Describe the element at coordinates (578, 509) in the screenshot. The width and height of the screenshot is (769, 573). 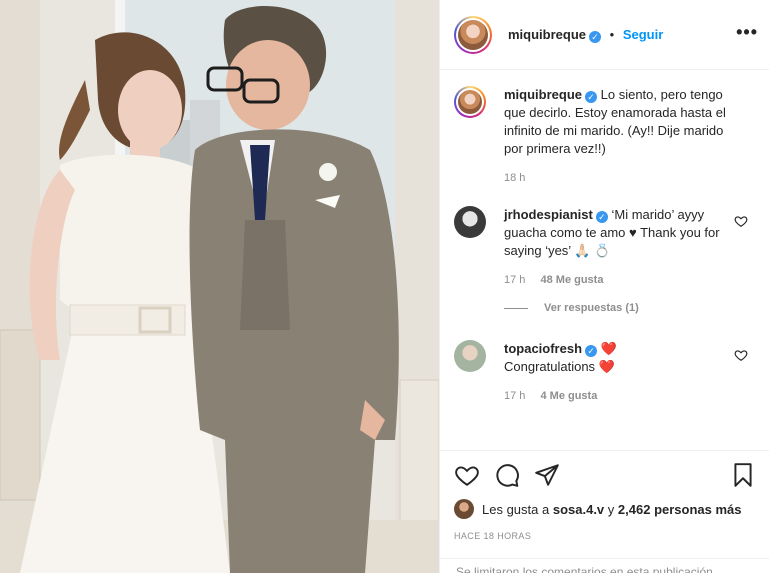
I see `liker-username: sosa.4.v` at that location.